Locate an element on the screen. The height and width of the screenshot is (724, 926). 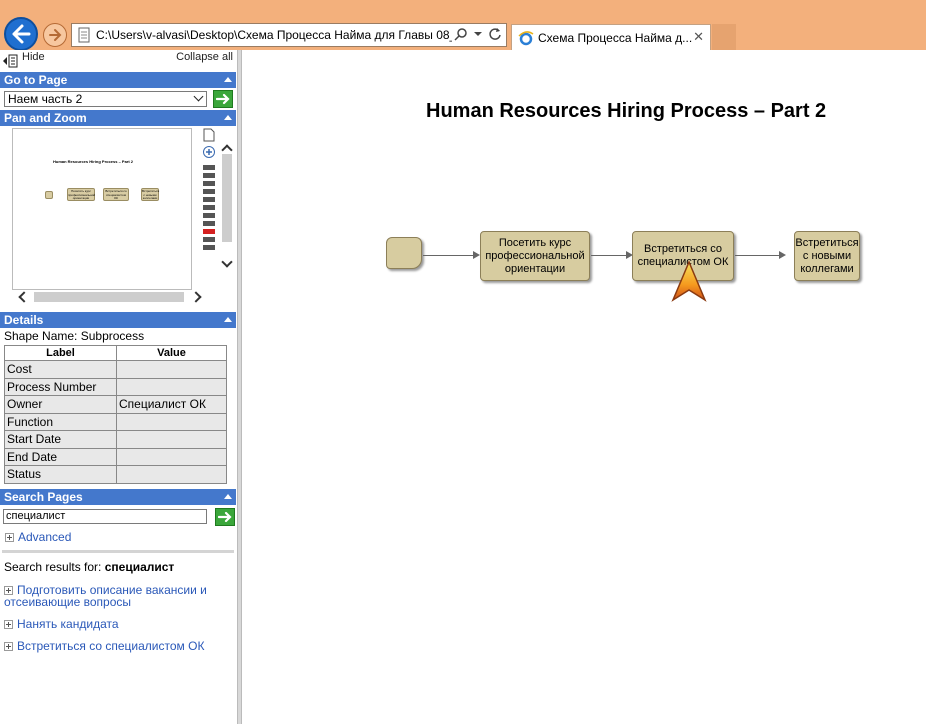
search-result-item: Нанять кандидата is located at coordinates (115, 624).